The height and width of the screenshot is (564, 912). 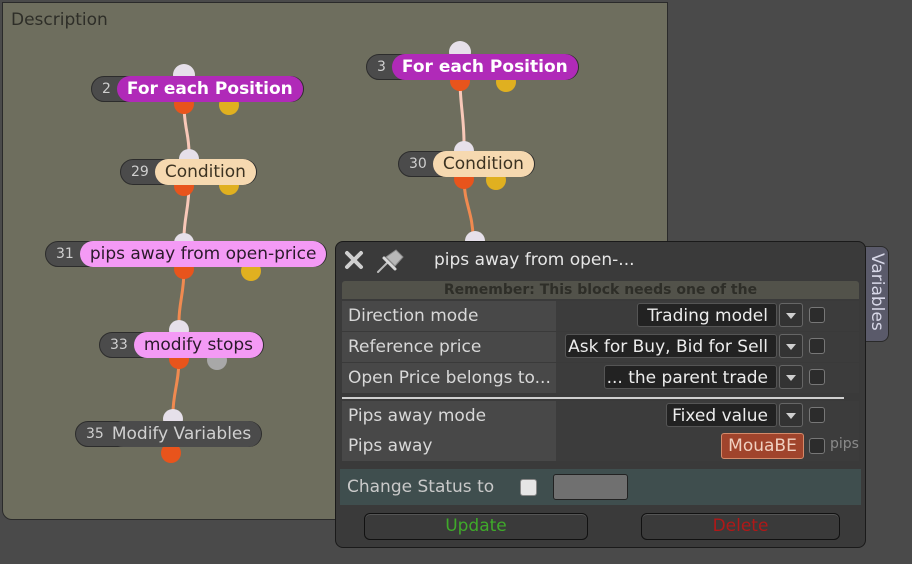 What do you see at coordinates (671, 346) in the screenshot?
I see `reference-price-select: Ask for Buy, Bid for Sell` at bounding box center [671, 346].